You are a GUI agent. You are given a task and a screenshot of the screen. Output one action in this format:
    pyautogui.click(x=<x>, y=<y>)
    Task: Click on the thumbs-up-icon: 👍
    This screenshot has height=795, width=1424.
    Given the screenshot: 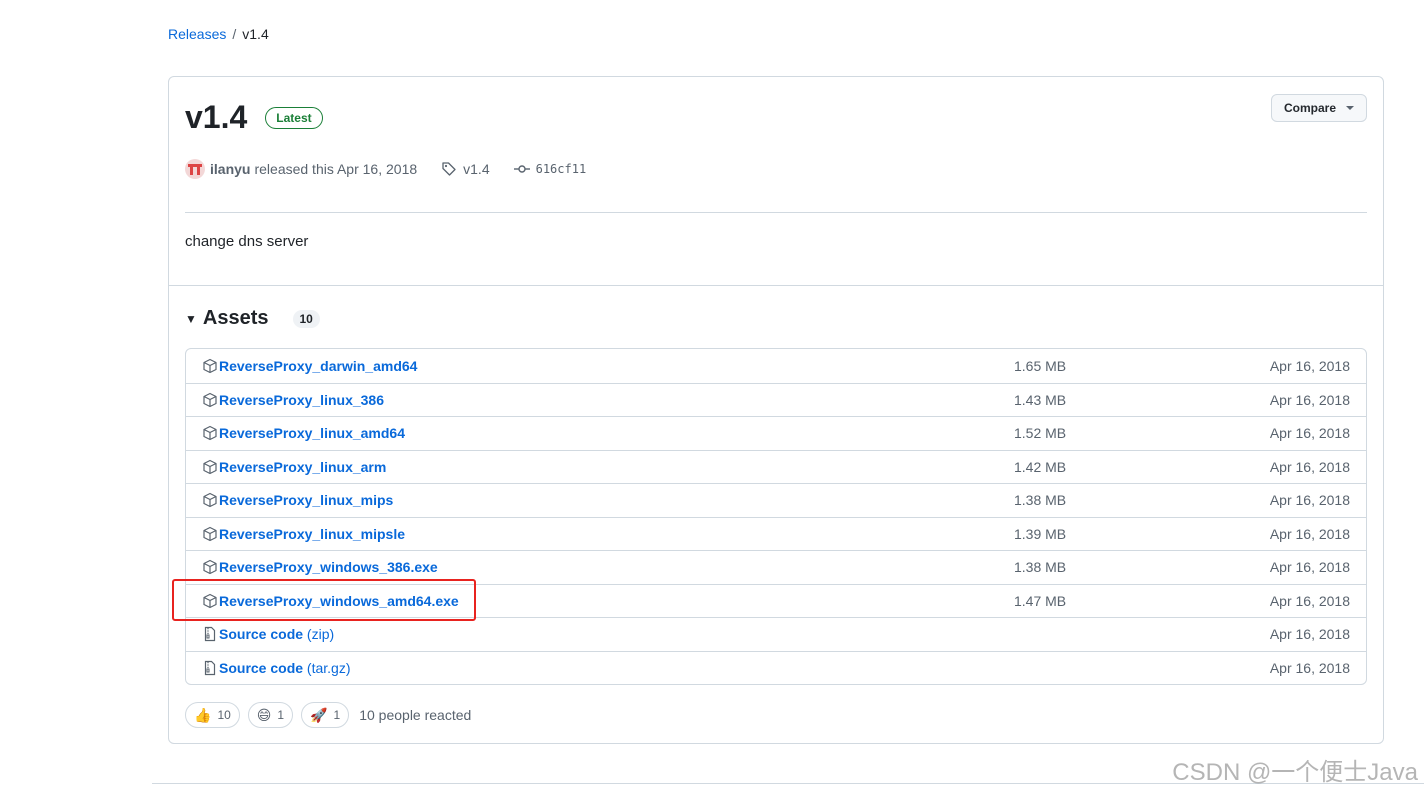 What is the action you would take?
    pyautogui.click(x=203, y=715)
    